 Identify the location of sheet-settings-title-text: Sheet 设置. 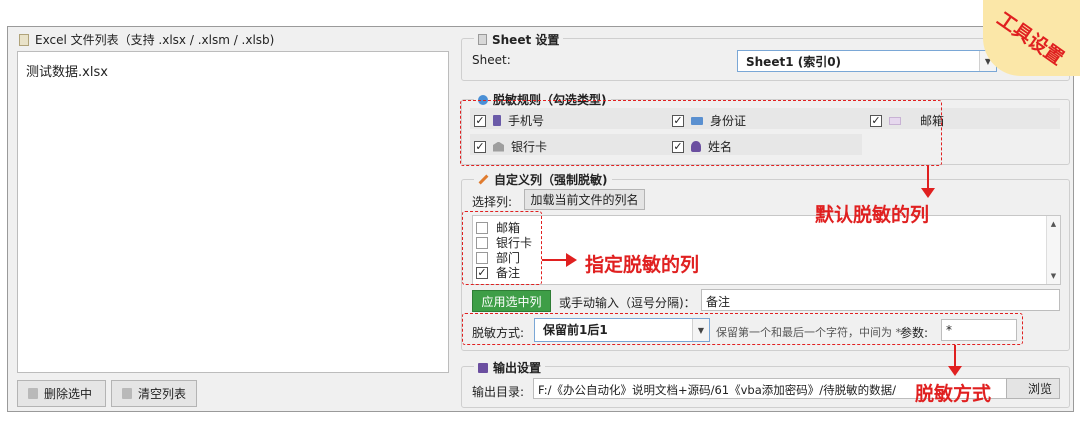
(526, 40).